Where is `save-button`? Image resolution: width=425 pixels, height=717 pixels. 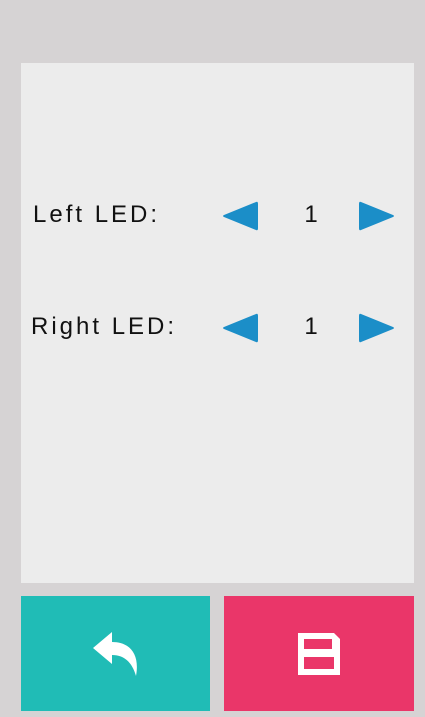
save-button is located at coordinates (319, 653).